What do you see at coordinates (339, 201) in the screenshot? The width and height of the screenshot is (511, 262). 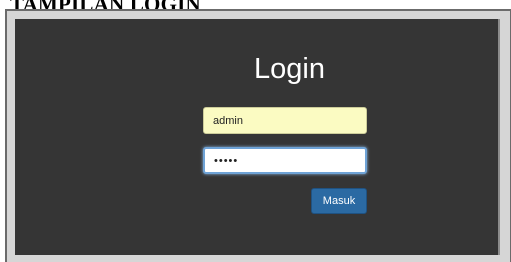 I see `login-submit-button: Masuk` at bounding box center [339, 201].